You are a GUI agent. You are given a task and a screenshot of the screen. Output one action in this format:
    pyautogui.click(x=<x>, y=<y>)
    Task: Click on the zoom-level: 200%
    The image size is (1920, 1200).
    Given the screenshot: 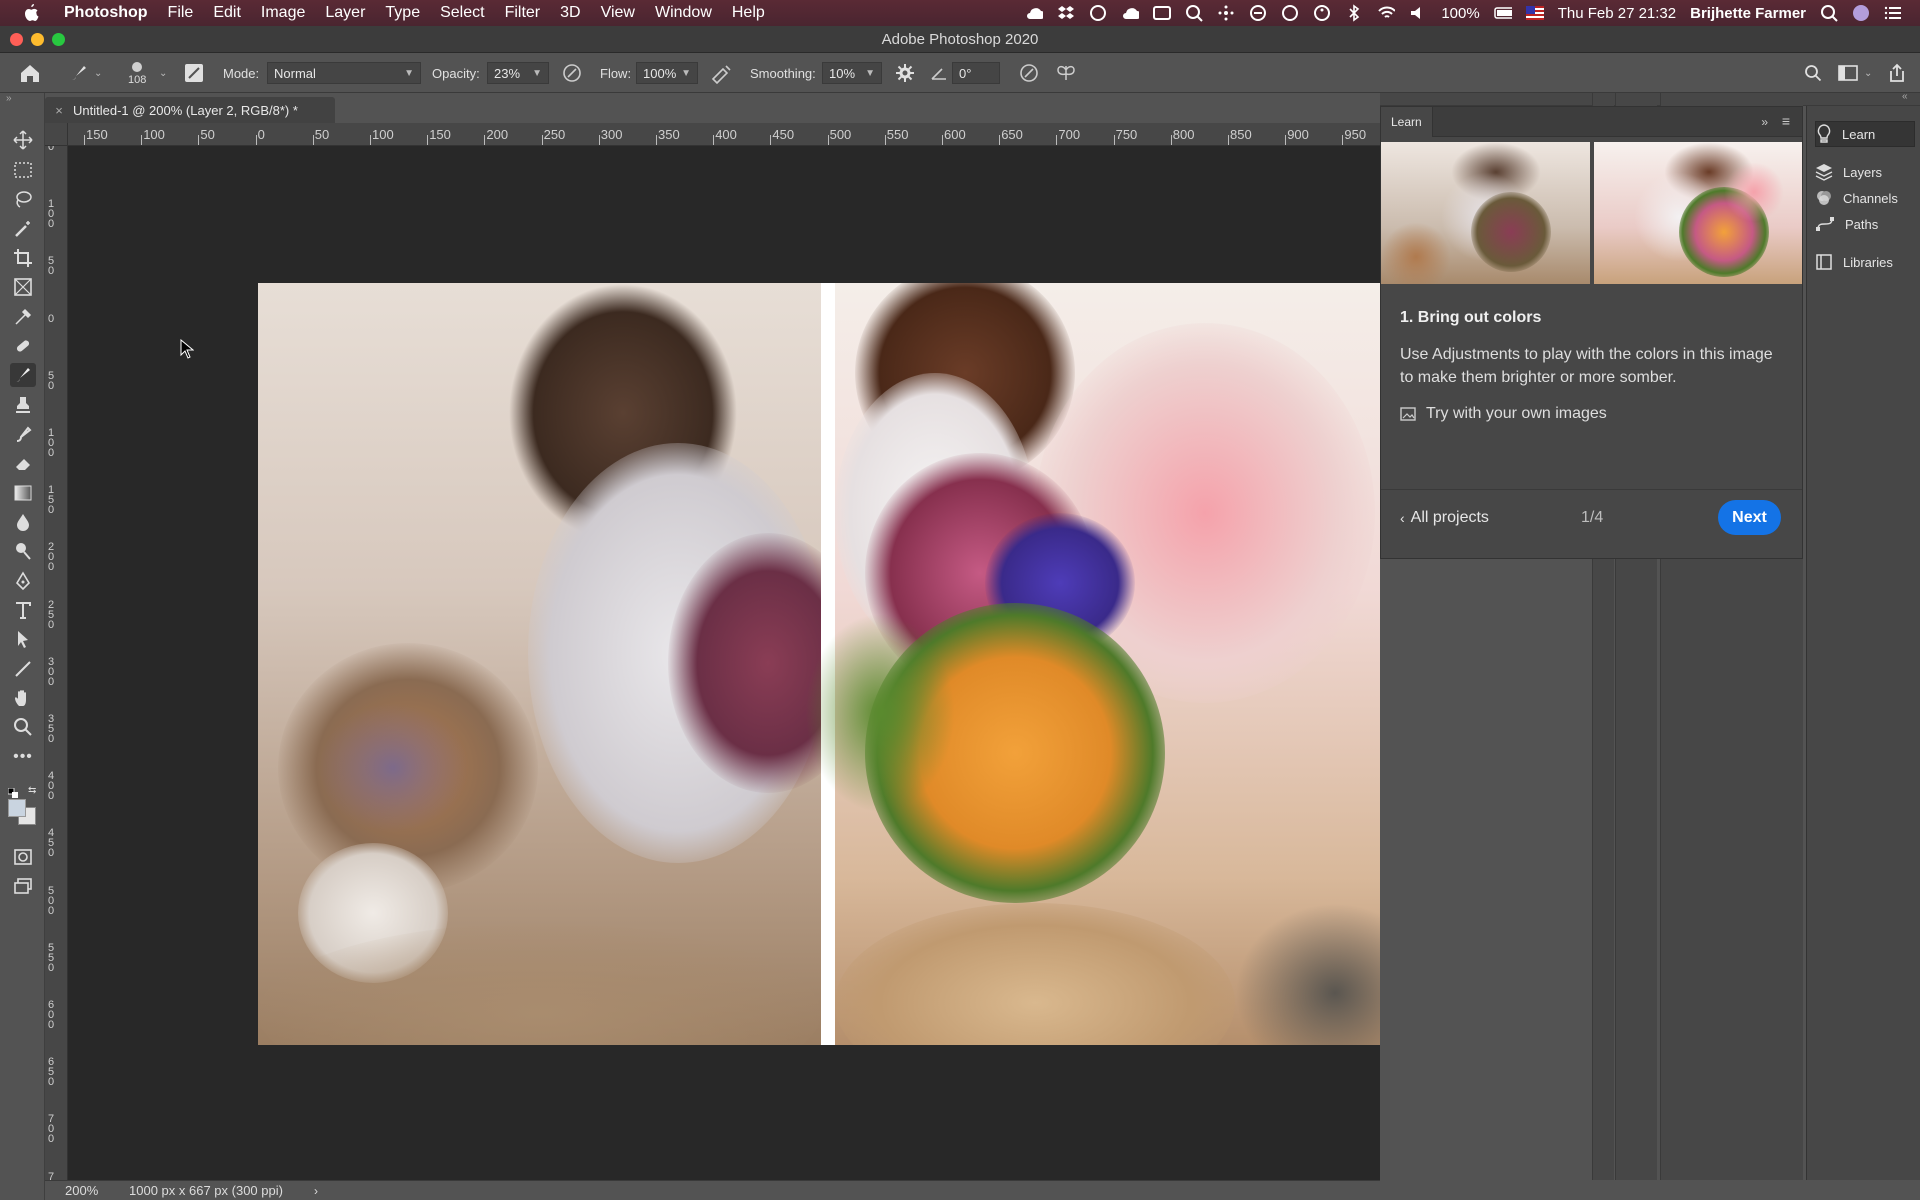 What is the action you would take?
    pyautogui.click(x=75, y=1190)
    